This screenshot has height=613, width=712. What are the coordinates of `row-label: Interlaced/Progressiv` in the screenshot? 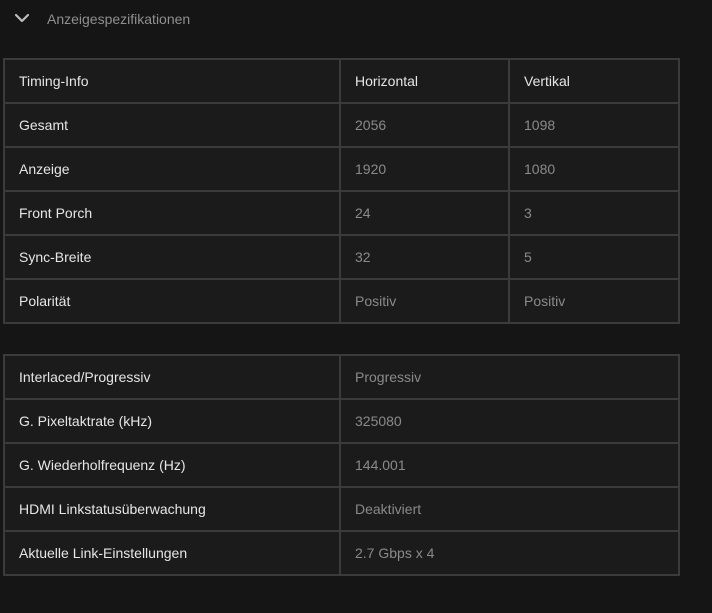 It's located at (172, 377).